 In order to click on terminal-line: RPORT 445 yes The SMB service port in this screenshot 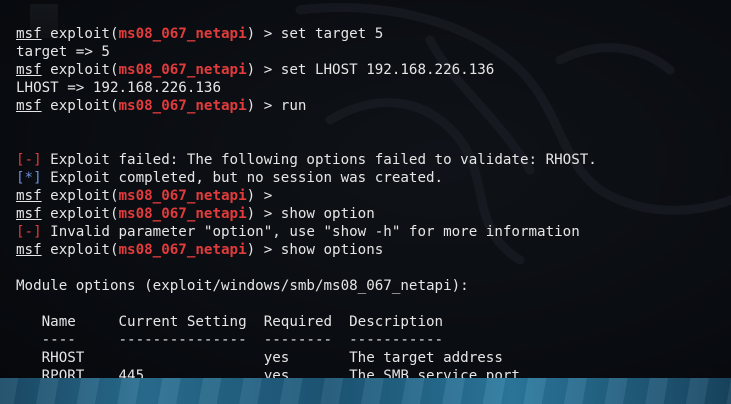, I will do `click(306, 372)`.